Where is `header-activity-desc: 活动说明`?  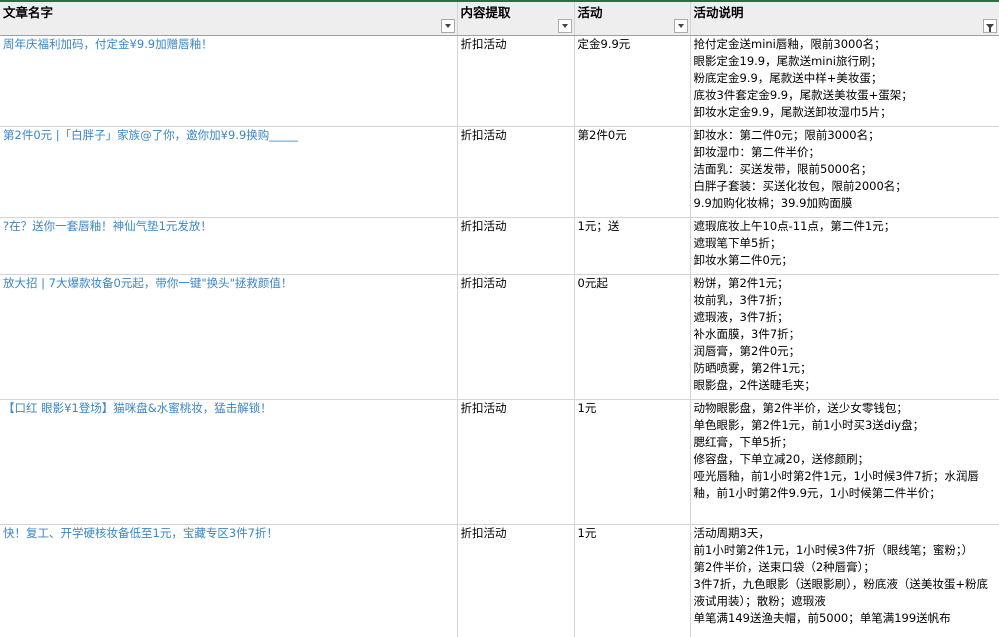
header-activity-desc: 活动说明 is located at coordinates (844, 19).